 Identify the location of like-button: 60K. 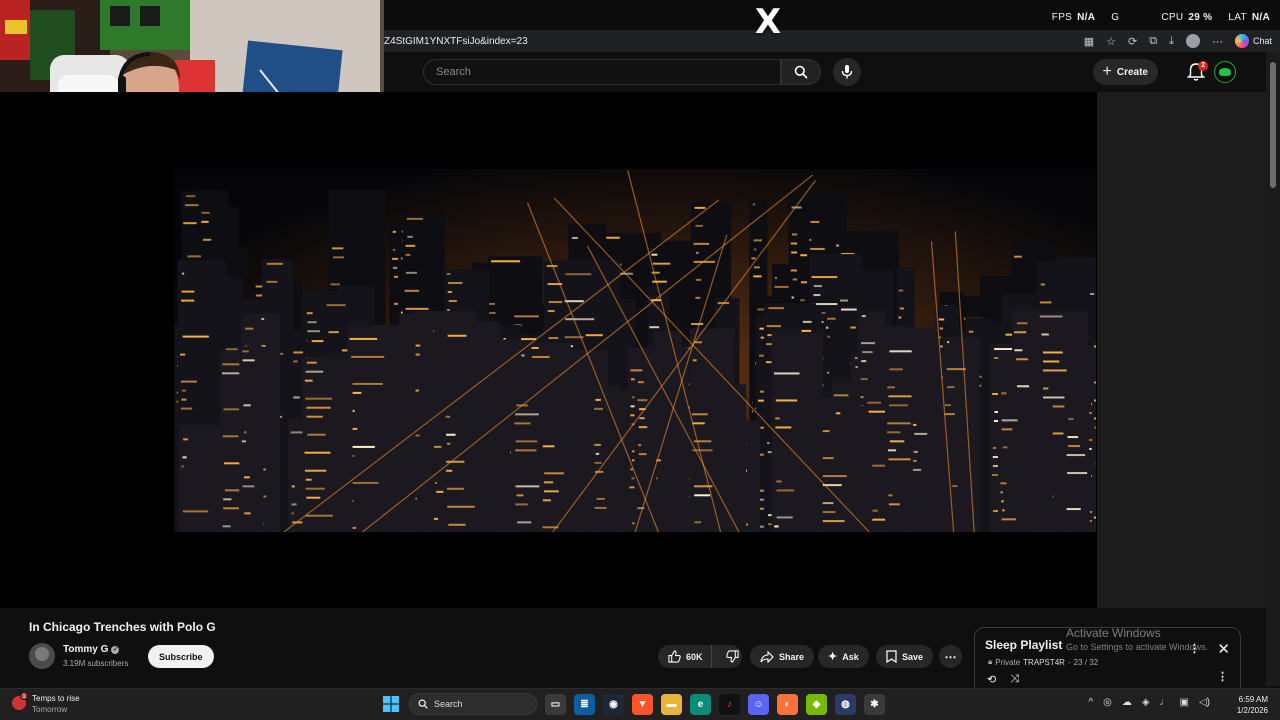
(685, 656).